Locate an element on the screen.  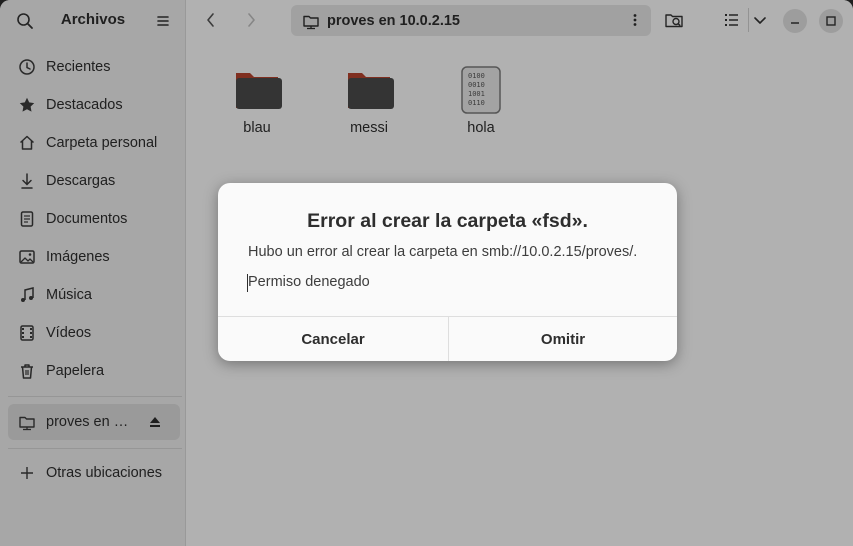
dialog-detail: Permiso denegado is located at coordinates (309, 282).